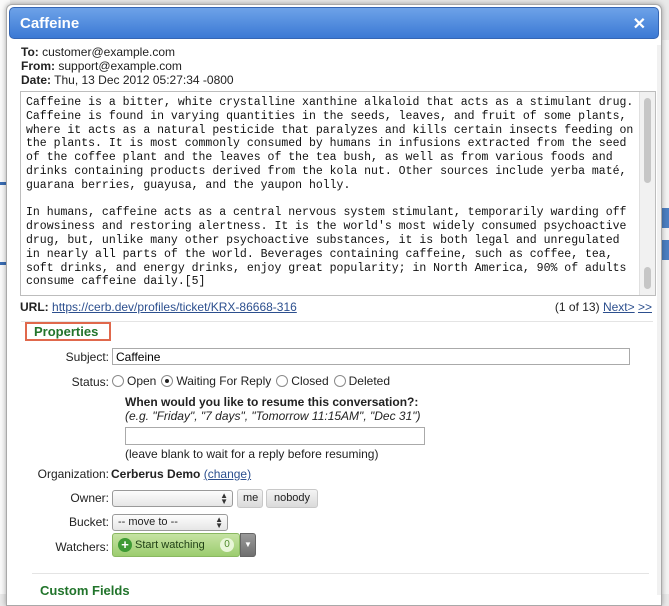 Image resolution: width=669 pixels, height=606 pixels. I want to click on bucket-label: Bucket:, so click(88, 522).